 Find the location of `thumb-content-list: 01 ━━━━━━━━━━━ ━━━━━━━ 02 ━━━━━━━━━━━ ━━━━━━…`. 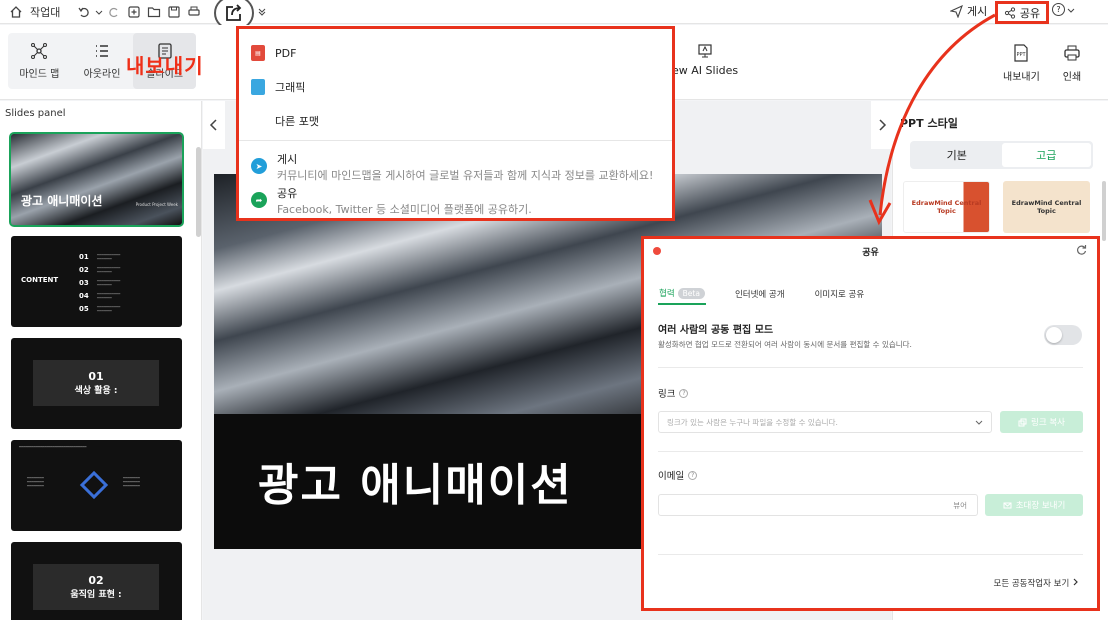

thumb-content-list: 01 ━━━━━━━━━━━ ━━━━━━━ 02 ━━━━━━━━━━━ ━━━━━━… is located at coordinates (127, 282).